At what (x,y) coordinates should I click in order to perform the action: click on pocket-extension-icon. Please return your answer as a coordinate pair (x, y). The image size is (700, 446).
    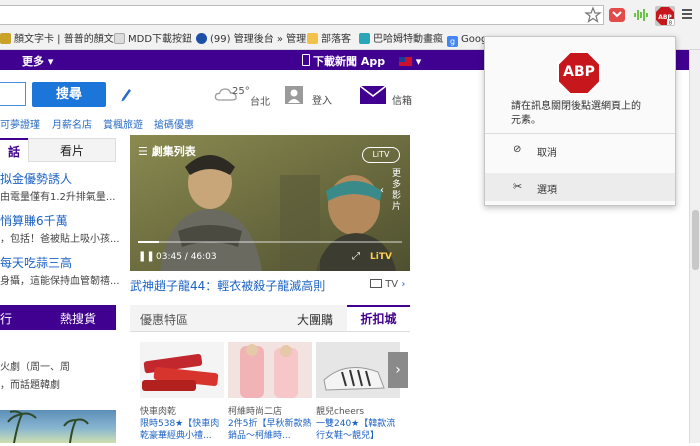
    Looking at the image, I should click on (617, 15).